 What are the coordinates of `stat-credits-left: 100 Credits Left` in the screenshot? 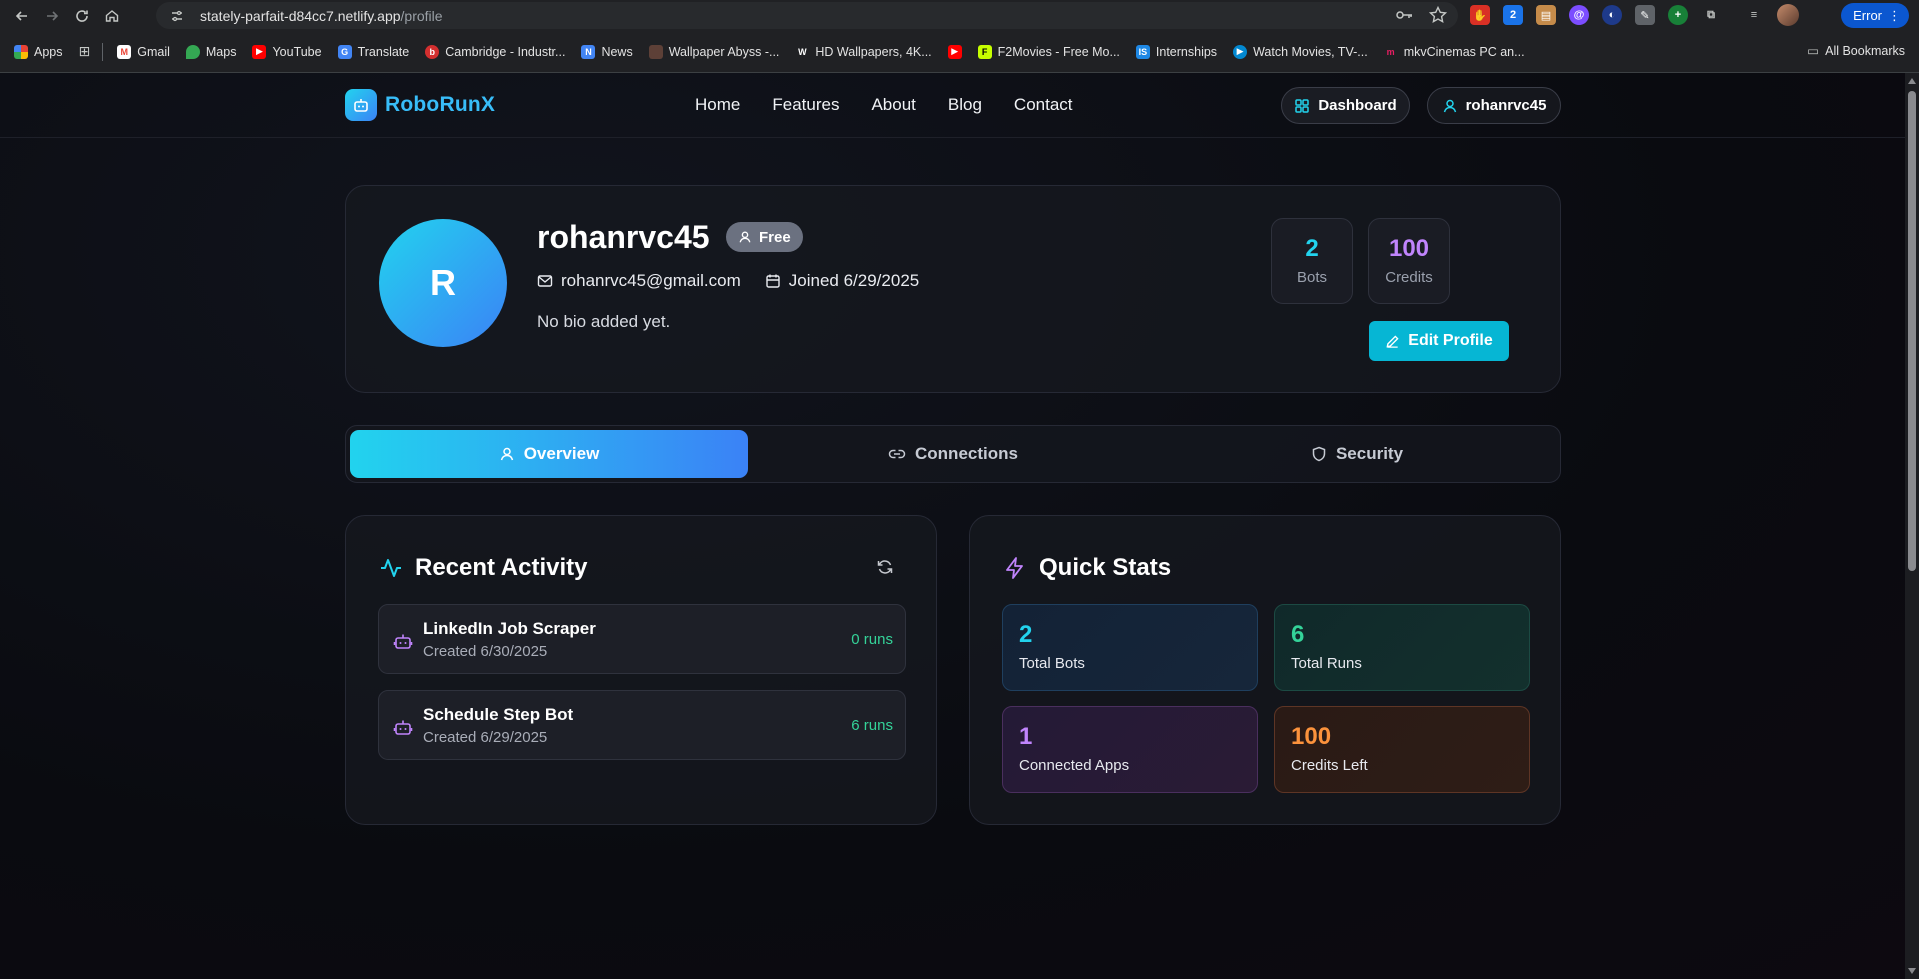 It's located at (1402, 749).